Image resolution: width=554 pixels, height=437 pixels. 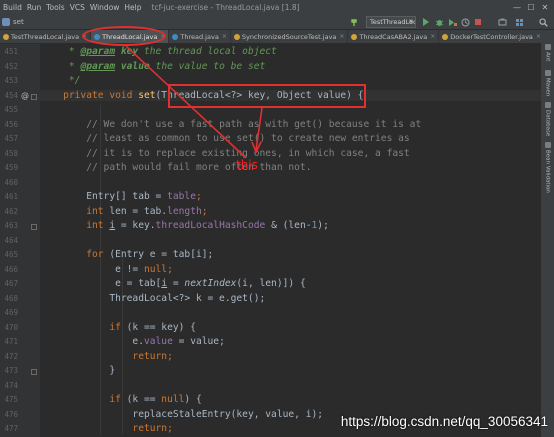 What do you see at coordinates (247, 165) in the screenshot?
I see `annotation-label: this` at bounding box center [247, 165].